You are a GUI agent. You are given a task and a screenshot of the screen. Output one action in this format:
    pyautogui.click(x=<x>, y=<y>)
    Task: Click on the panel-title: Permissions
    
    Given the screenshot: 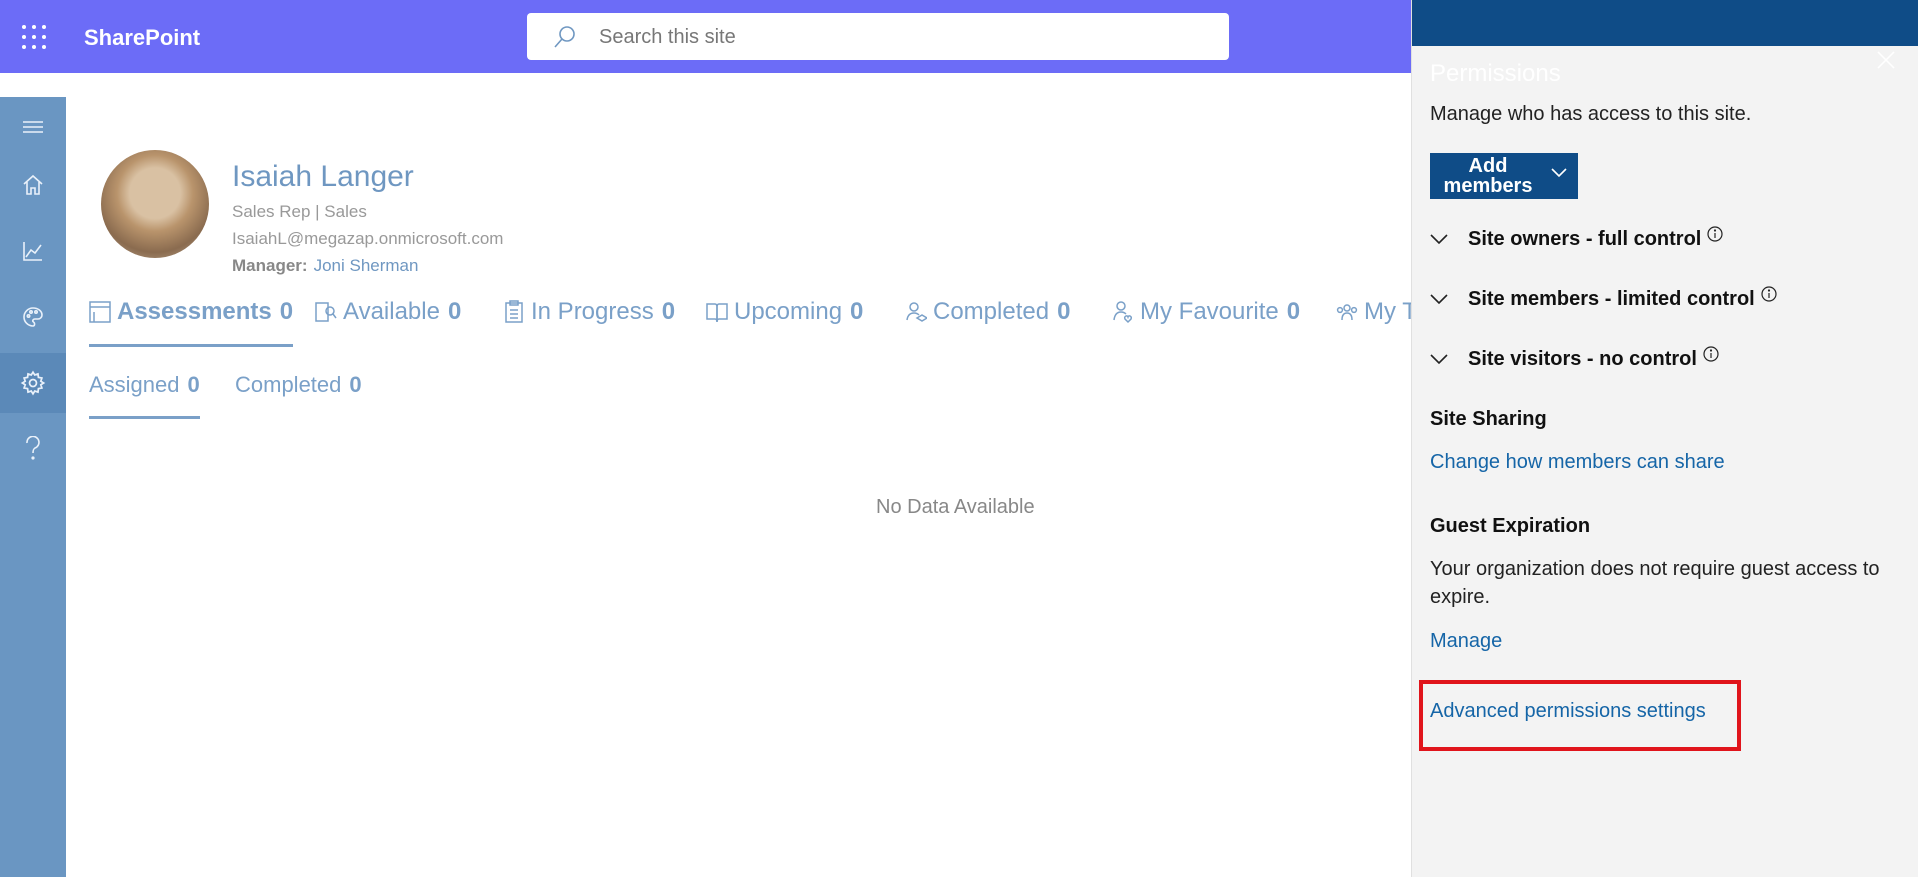 What is the action you would take?
    pyautogui.click(x=1495, y=73)
    